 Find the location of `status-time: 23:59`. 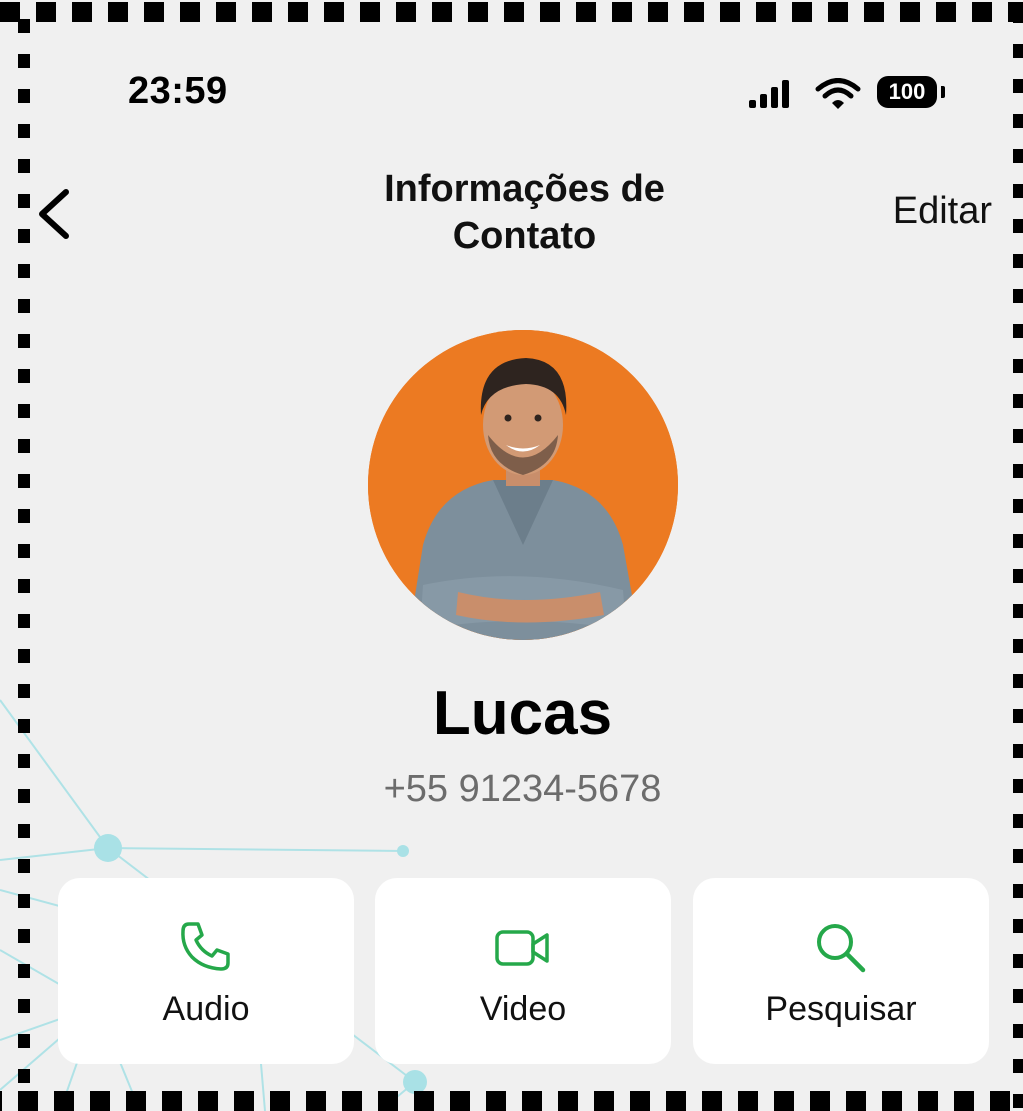

status-time: 23:59 is located at coordinates (178, 91).